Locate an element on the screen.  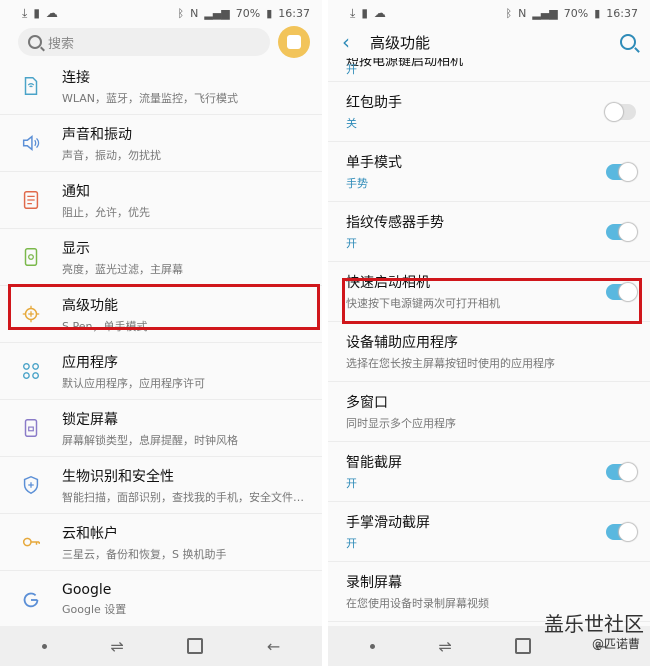
search-bar-row: 搜索 is located at coordinates (161, 42).